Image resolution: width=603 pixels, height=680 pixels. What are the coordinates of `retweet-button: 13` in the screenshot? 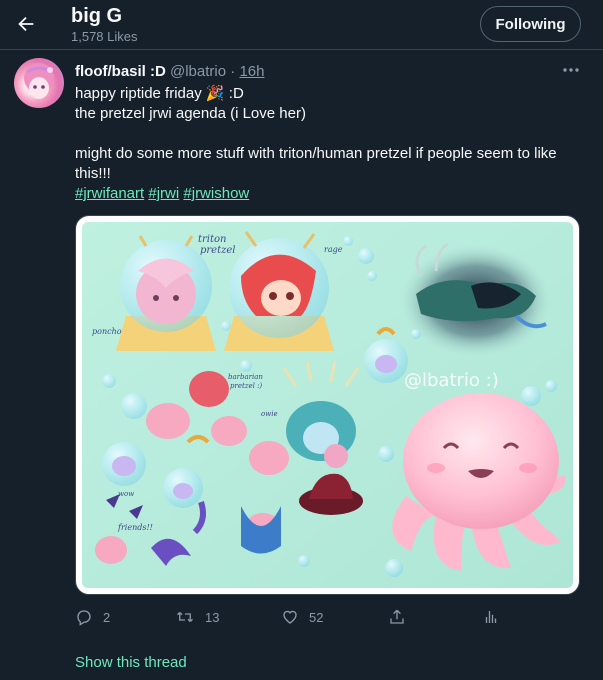 It's located at (197, 617).